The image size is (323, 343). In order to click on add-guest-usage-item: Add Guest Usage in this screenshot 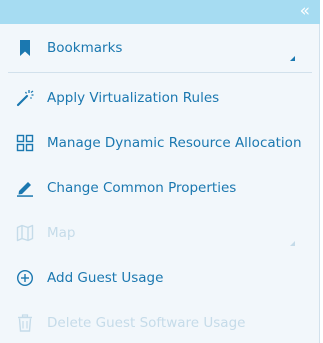, I will do `click(160, 278)`.